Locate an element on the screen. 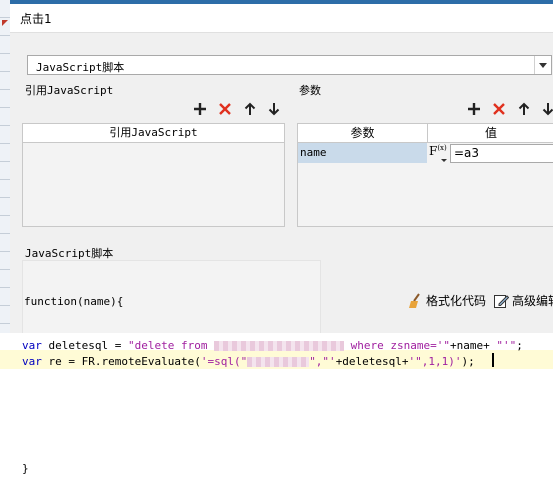 This screenshot has width=553, height=480. ref-js-table: 引用JavaScript is located at coordinates (153, 175).